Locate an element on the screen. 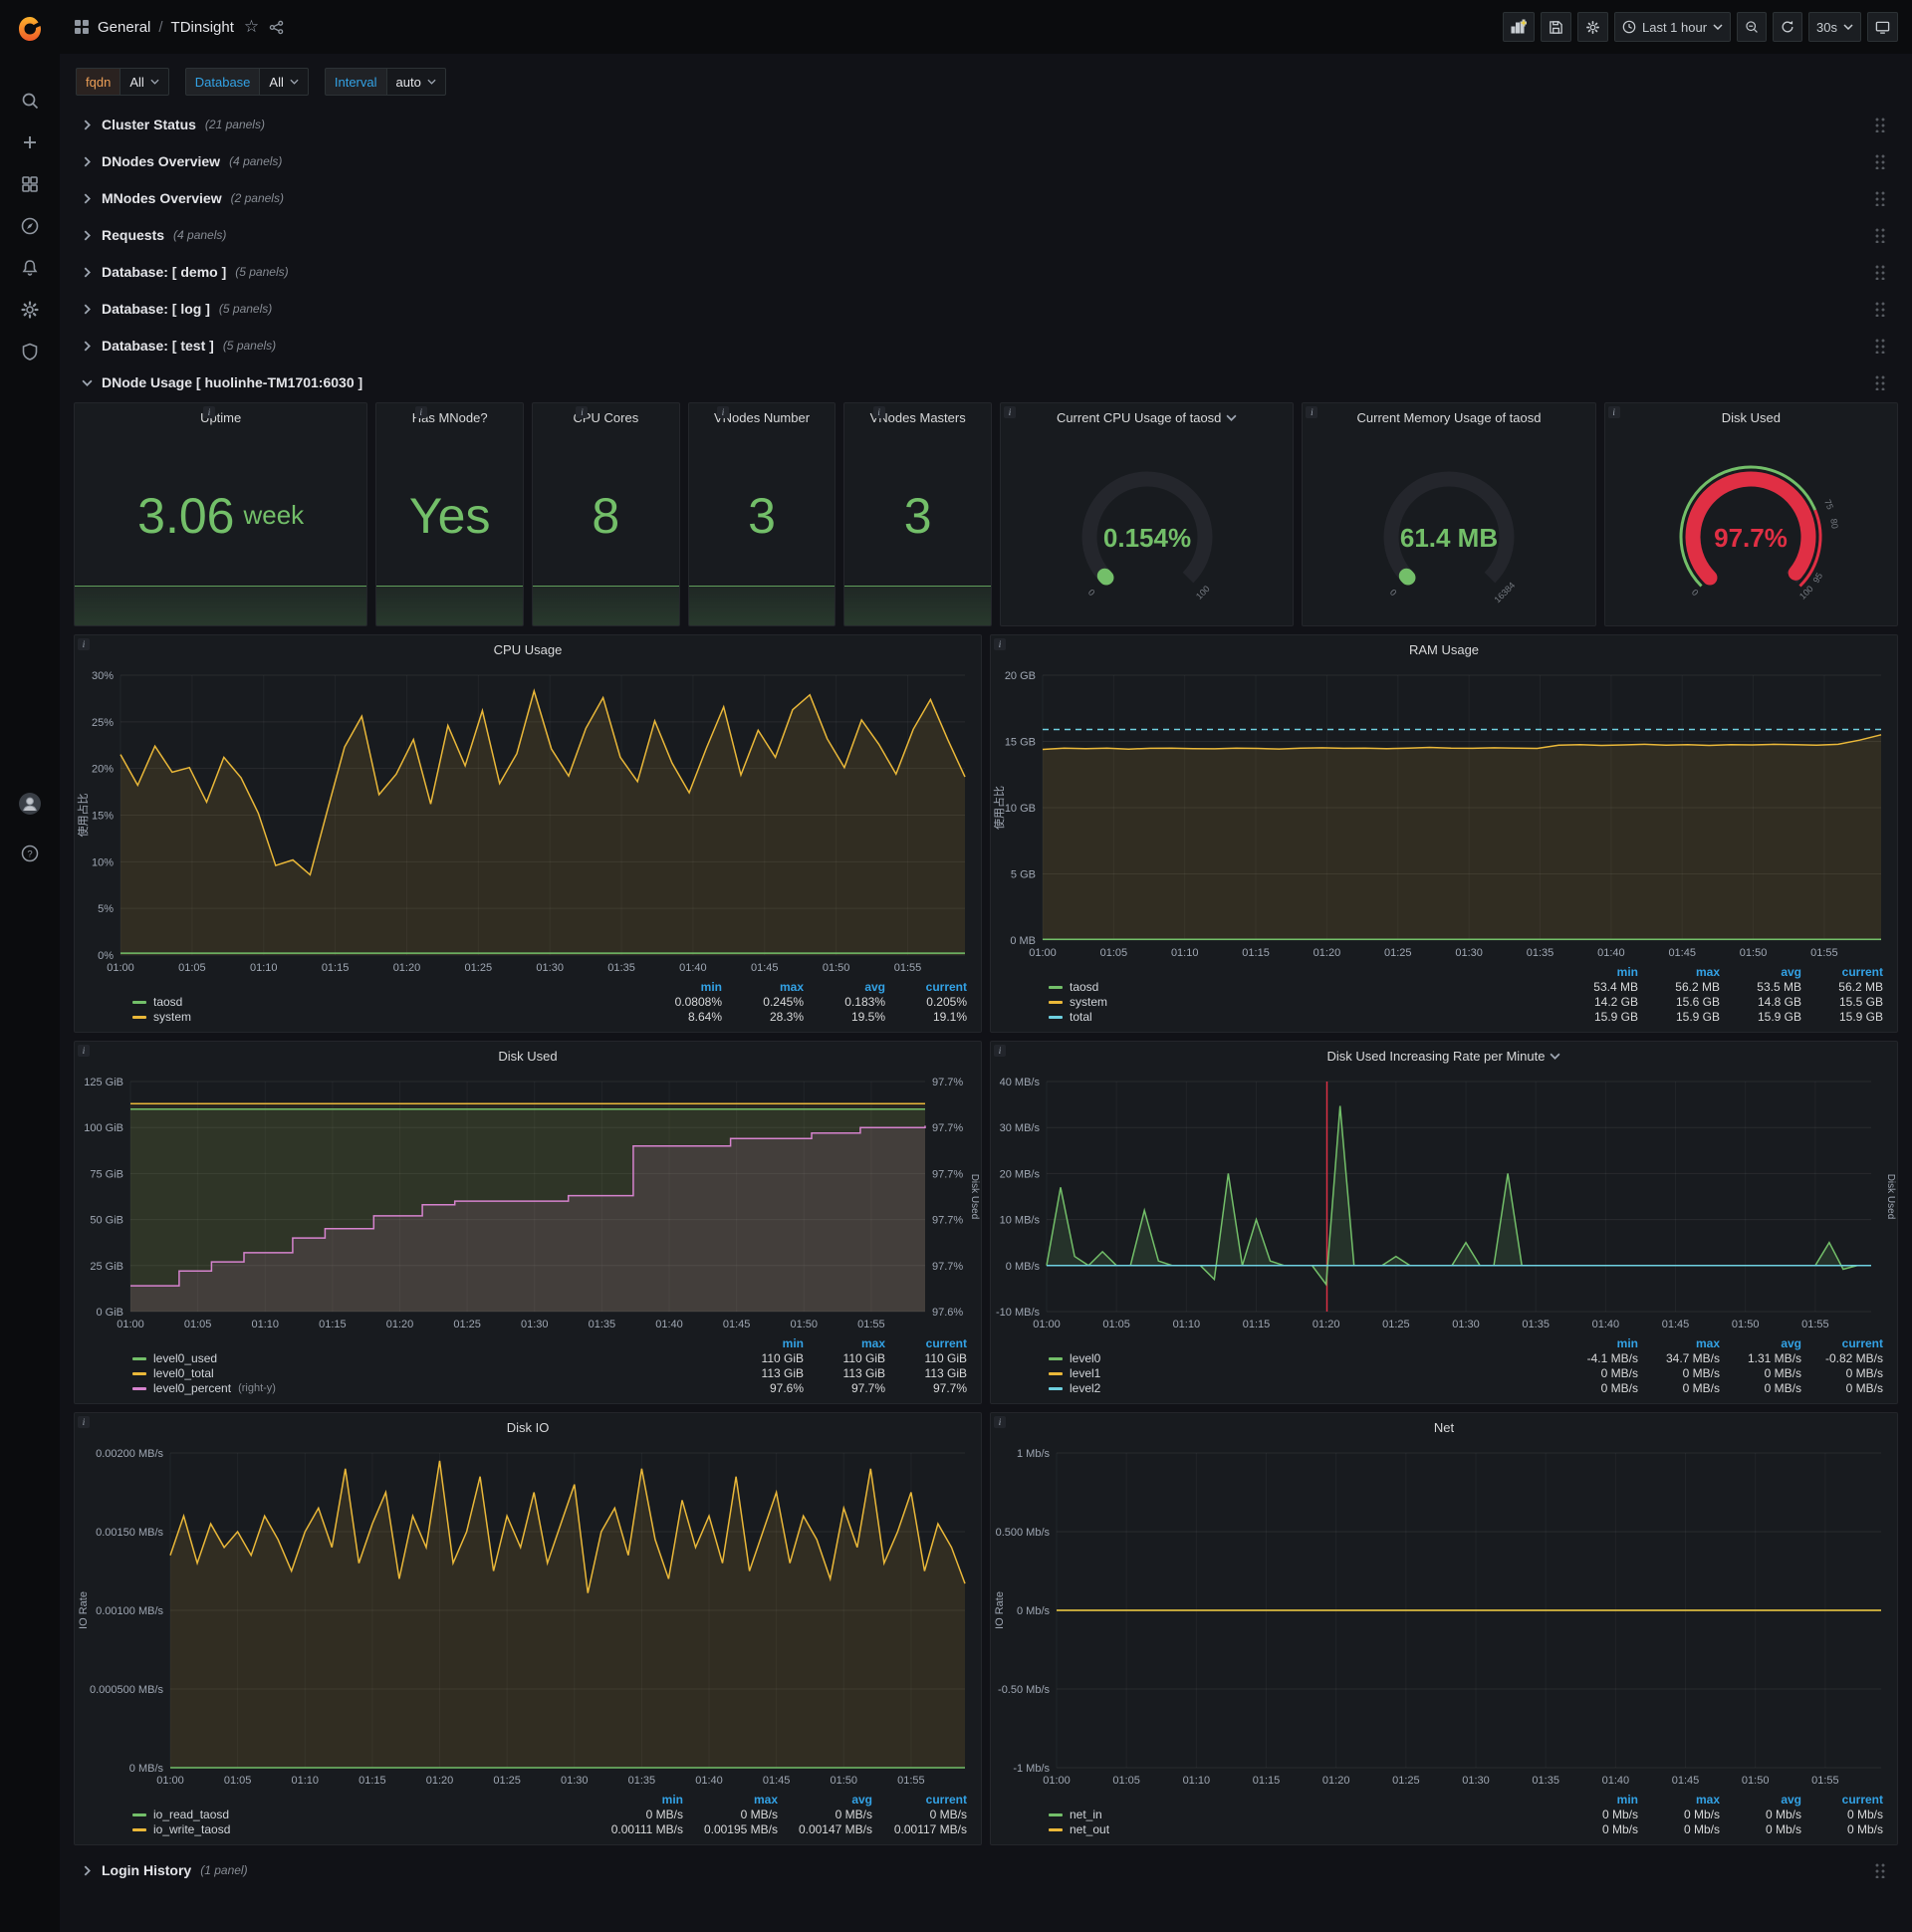  cycle-view-mode-button is located at coordinates (1882, 27).